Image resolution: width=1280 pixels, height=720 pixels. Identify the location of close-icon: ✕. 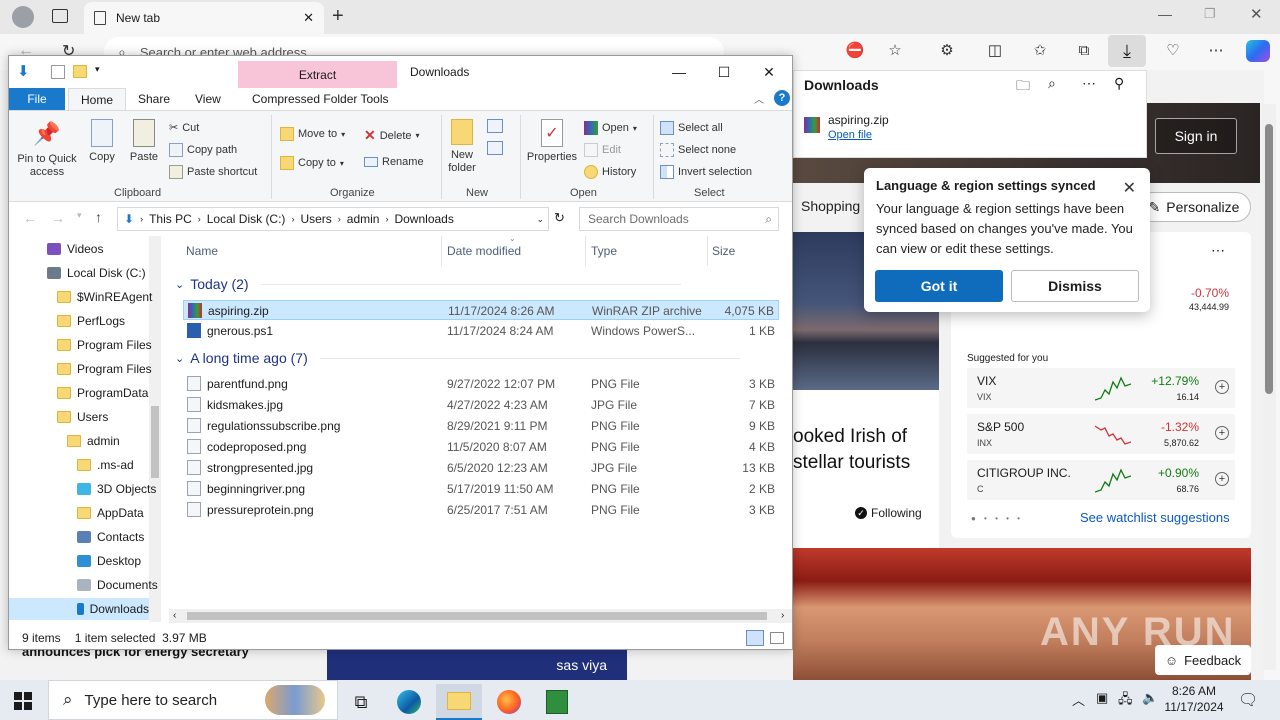
(1129, 188).